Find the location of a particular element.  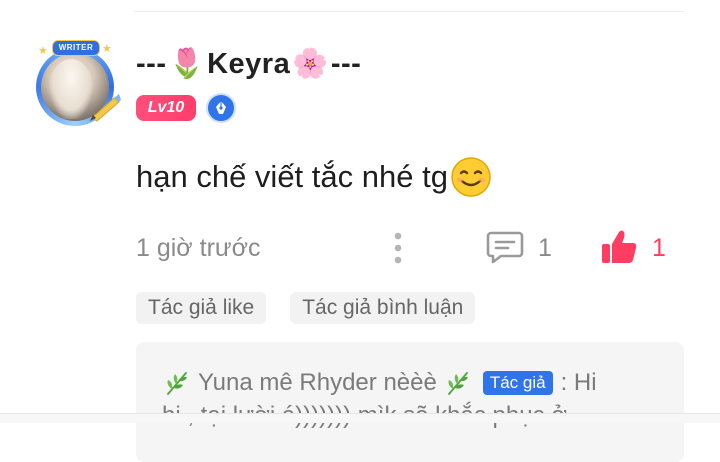

author-badges: Lv10 is located at coordinates (186, 108).